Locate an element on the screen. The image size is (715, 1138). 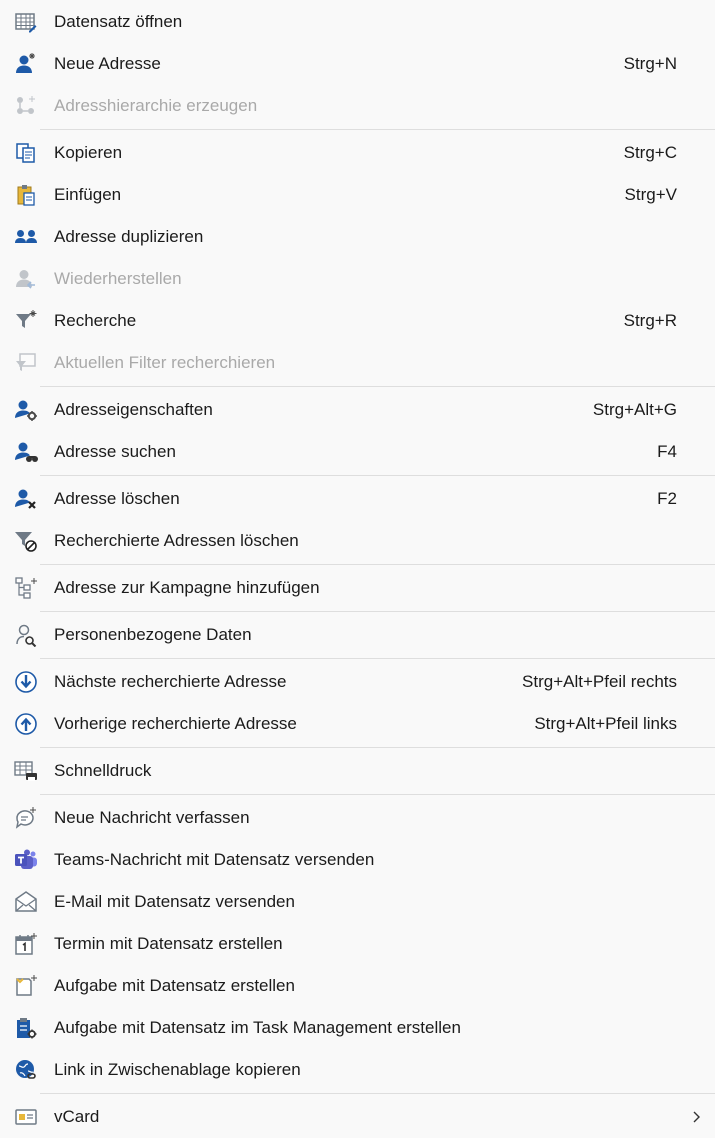
menu-item-email: E-Mail mit Datensatz versenden is located at coordinates (357, 902).